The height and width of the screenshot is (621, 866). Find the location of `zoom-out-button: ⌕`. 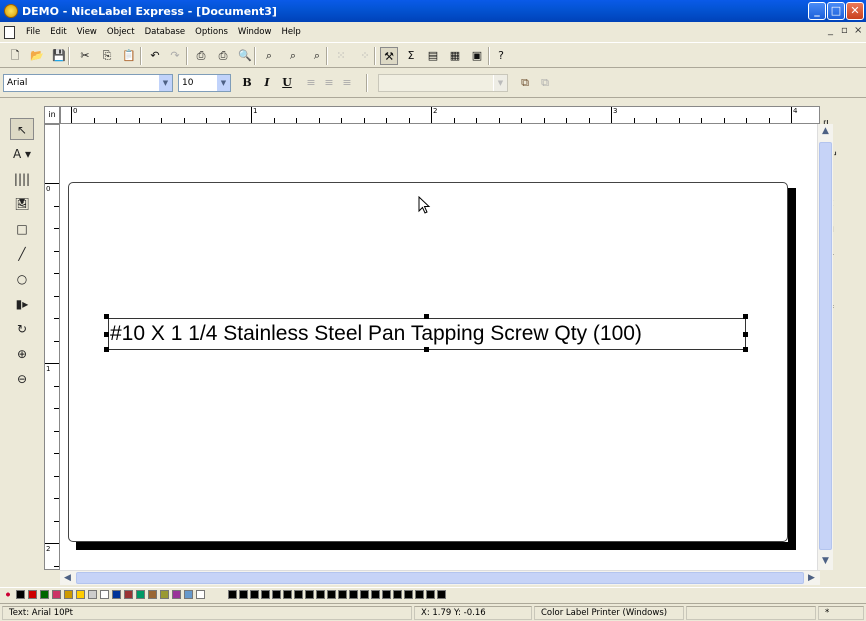

zoom-out-button: ⌕ is located at coordinates (317, 56).